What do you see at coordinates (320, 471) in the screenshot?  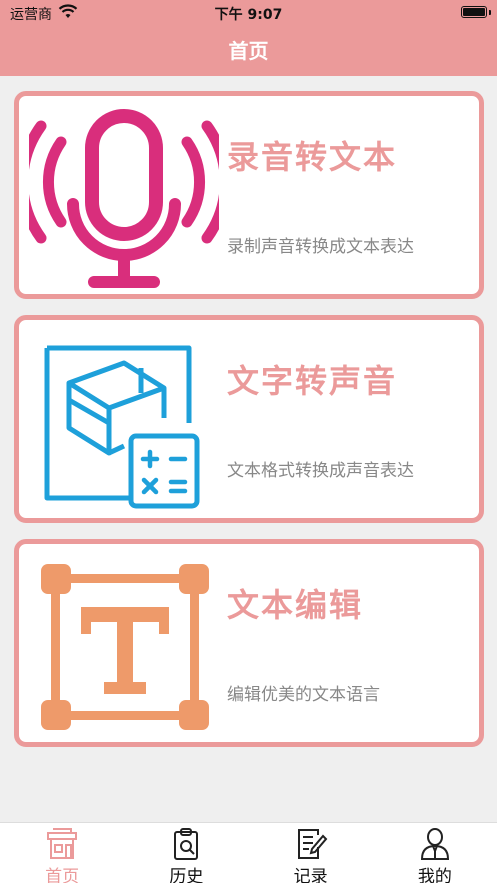 I see `card-subtitle: 文本格式转换成声音表达` at bounding box center [320, 471].